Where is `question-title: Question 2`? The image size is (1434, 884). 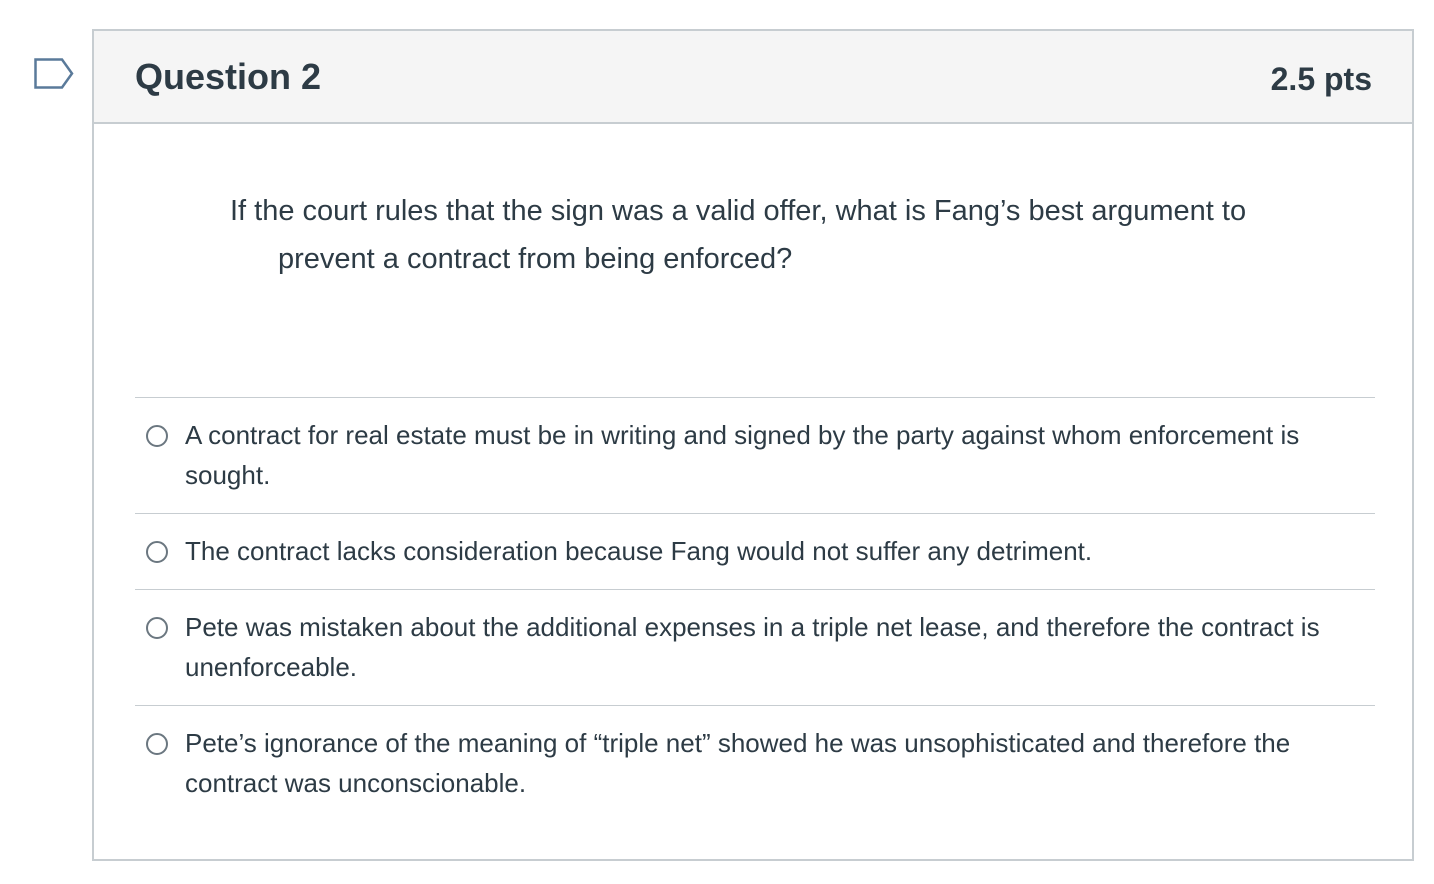
question-title: Question 2 is located at coordinates (228, 76).